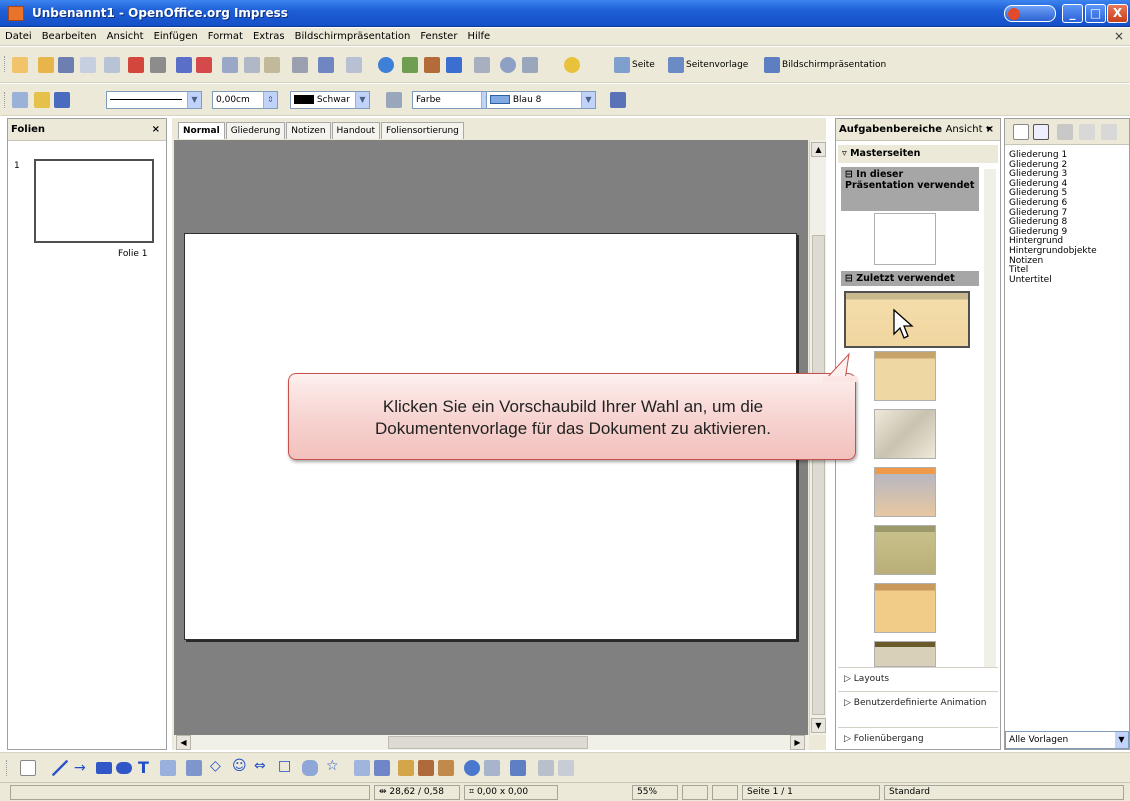  I want to click on redo-icon, so click(354, 65).